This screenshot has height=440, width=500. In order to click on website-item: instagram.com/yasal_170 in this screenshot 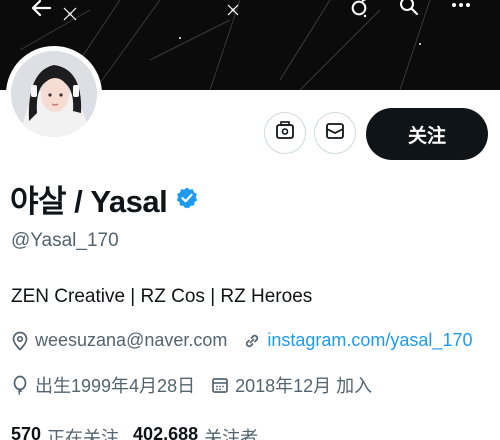, I will do `click(357, 340)`.